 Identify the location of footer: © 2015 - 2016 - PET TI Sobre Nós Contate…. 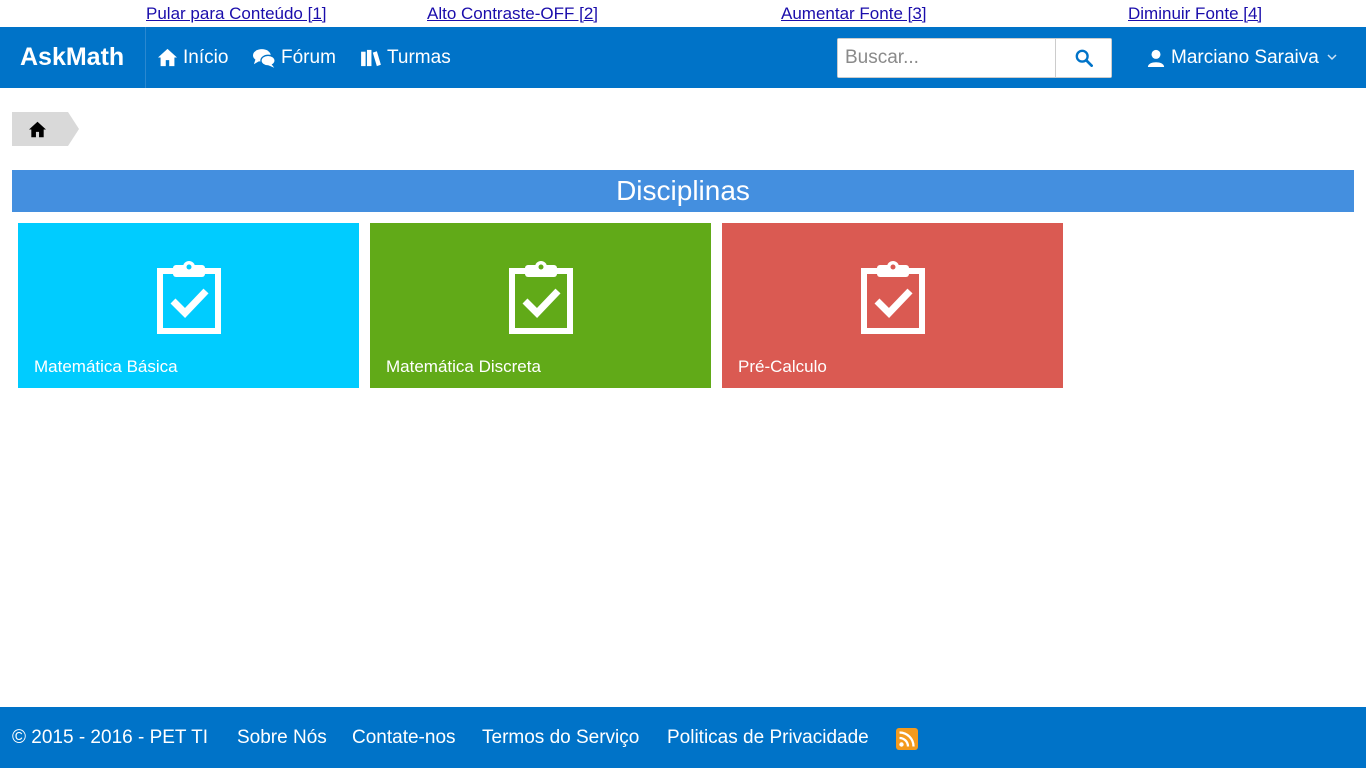
(683, 737).